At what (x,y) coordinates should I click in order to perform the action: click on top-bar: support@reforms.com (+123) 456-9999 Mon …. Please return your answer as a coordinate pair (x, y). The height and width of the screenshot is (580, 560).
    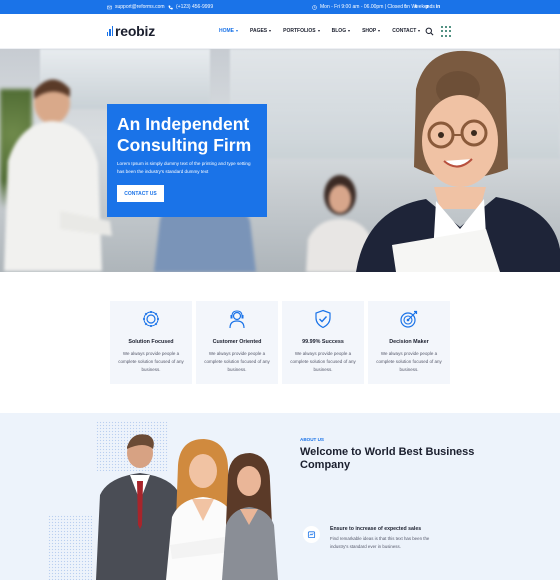
    Looking at the image, I should click on (280, 7).